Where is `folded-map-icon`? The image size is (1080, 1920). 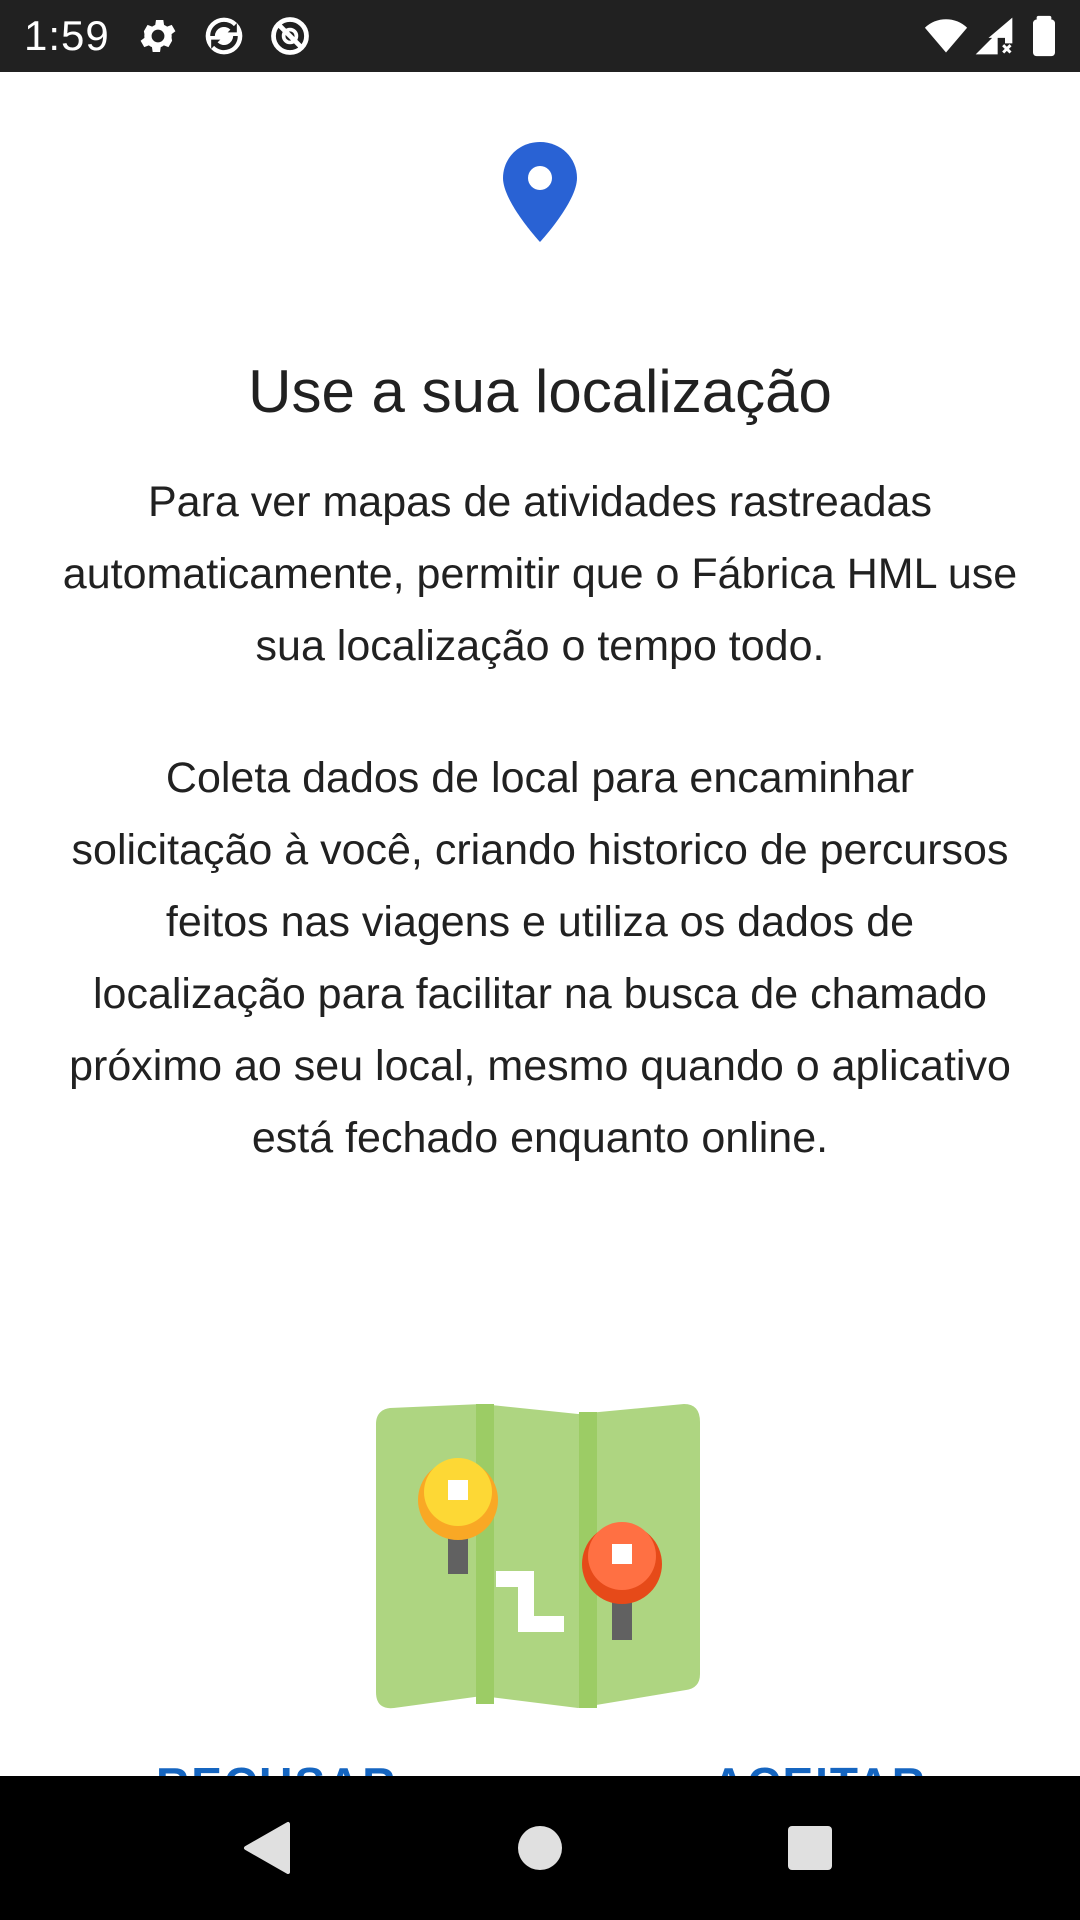 folded-map-icon is located at coordinates (540, 1559).